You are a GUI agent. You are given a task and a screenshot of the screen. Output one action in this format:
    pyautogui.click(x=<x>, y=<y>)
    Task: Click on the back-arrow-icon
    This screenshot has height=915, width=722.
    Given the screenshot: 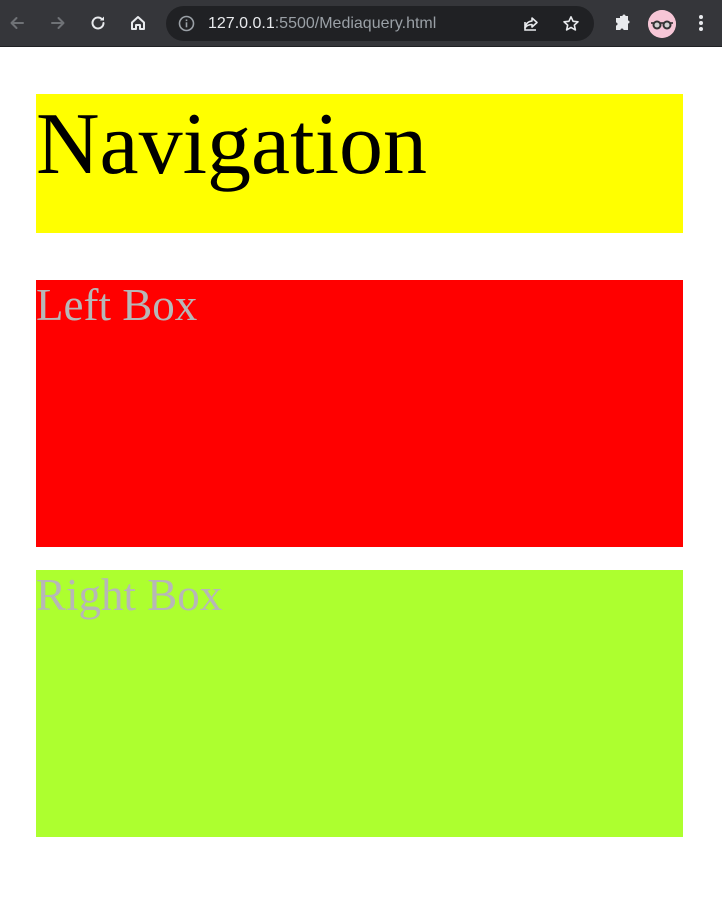 What is the action you would take?
    pyautogui.click(x=17, y=23)
    